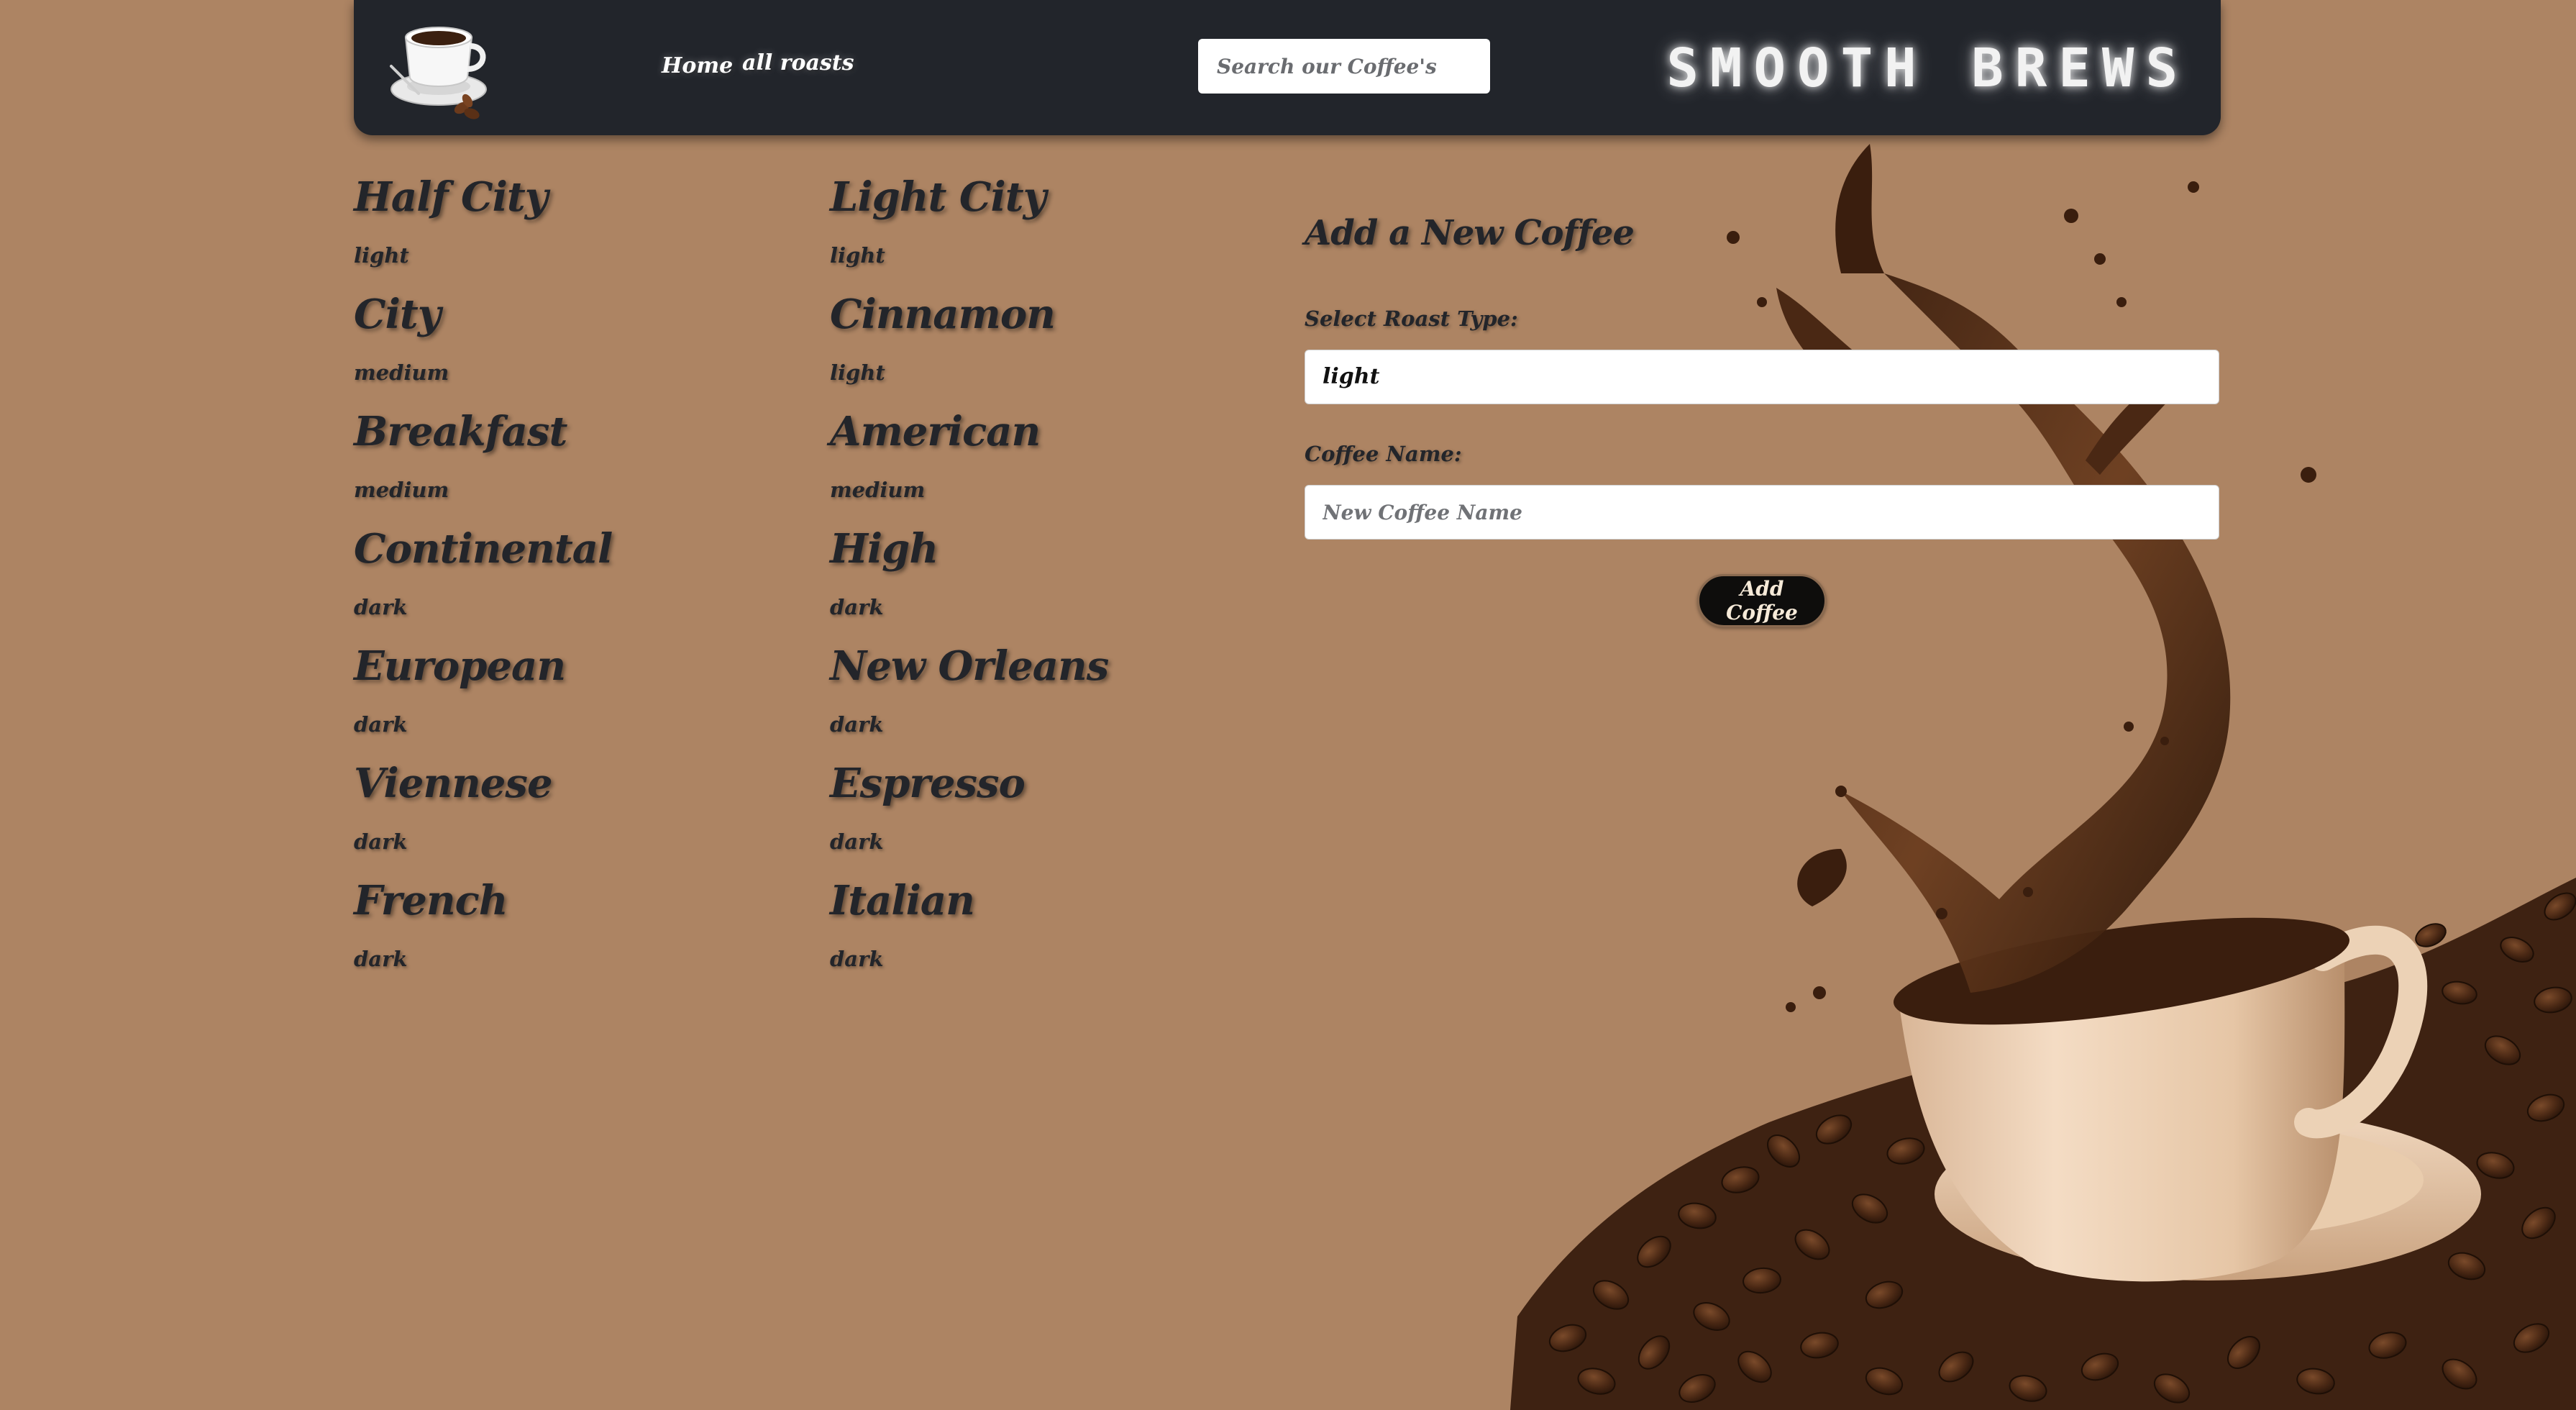  What do you see at coordinates (592, 235) in the screenshot?
I see `coffee-item: Half City light` at bounding box center [592, 235].